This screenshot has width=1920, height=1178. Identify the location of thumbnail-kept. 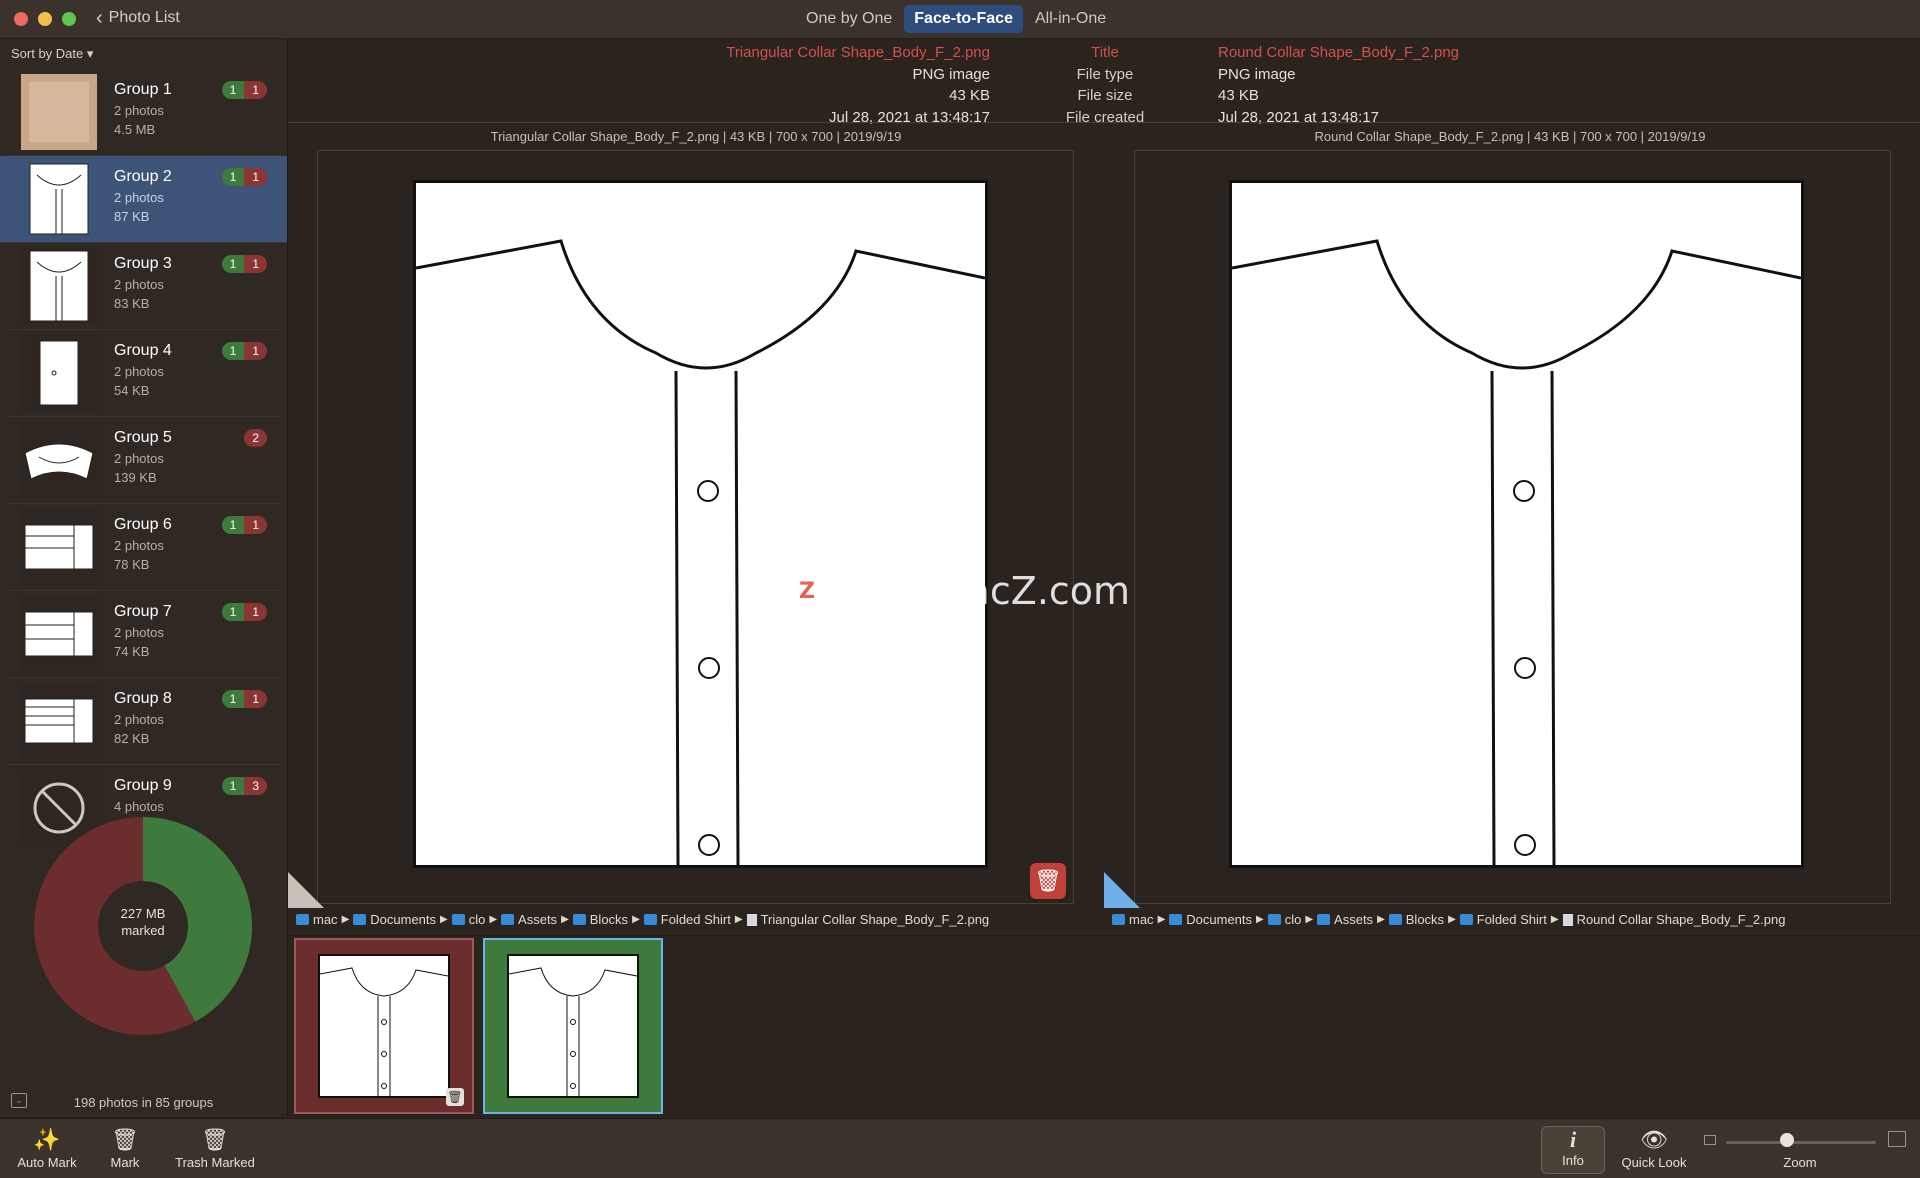
(573, 1026).